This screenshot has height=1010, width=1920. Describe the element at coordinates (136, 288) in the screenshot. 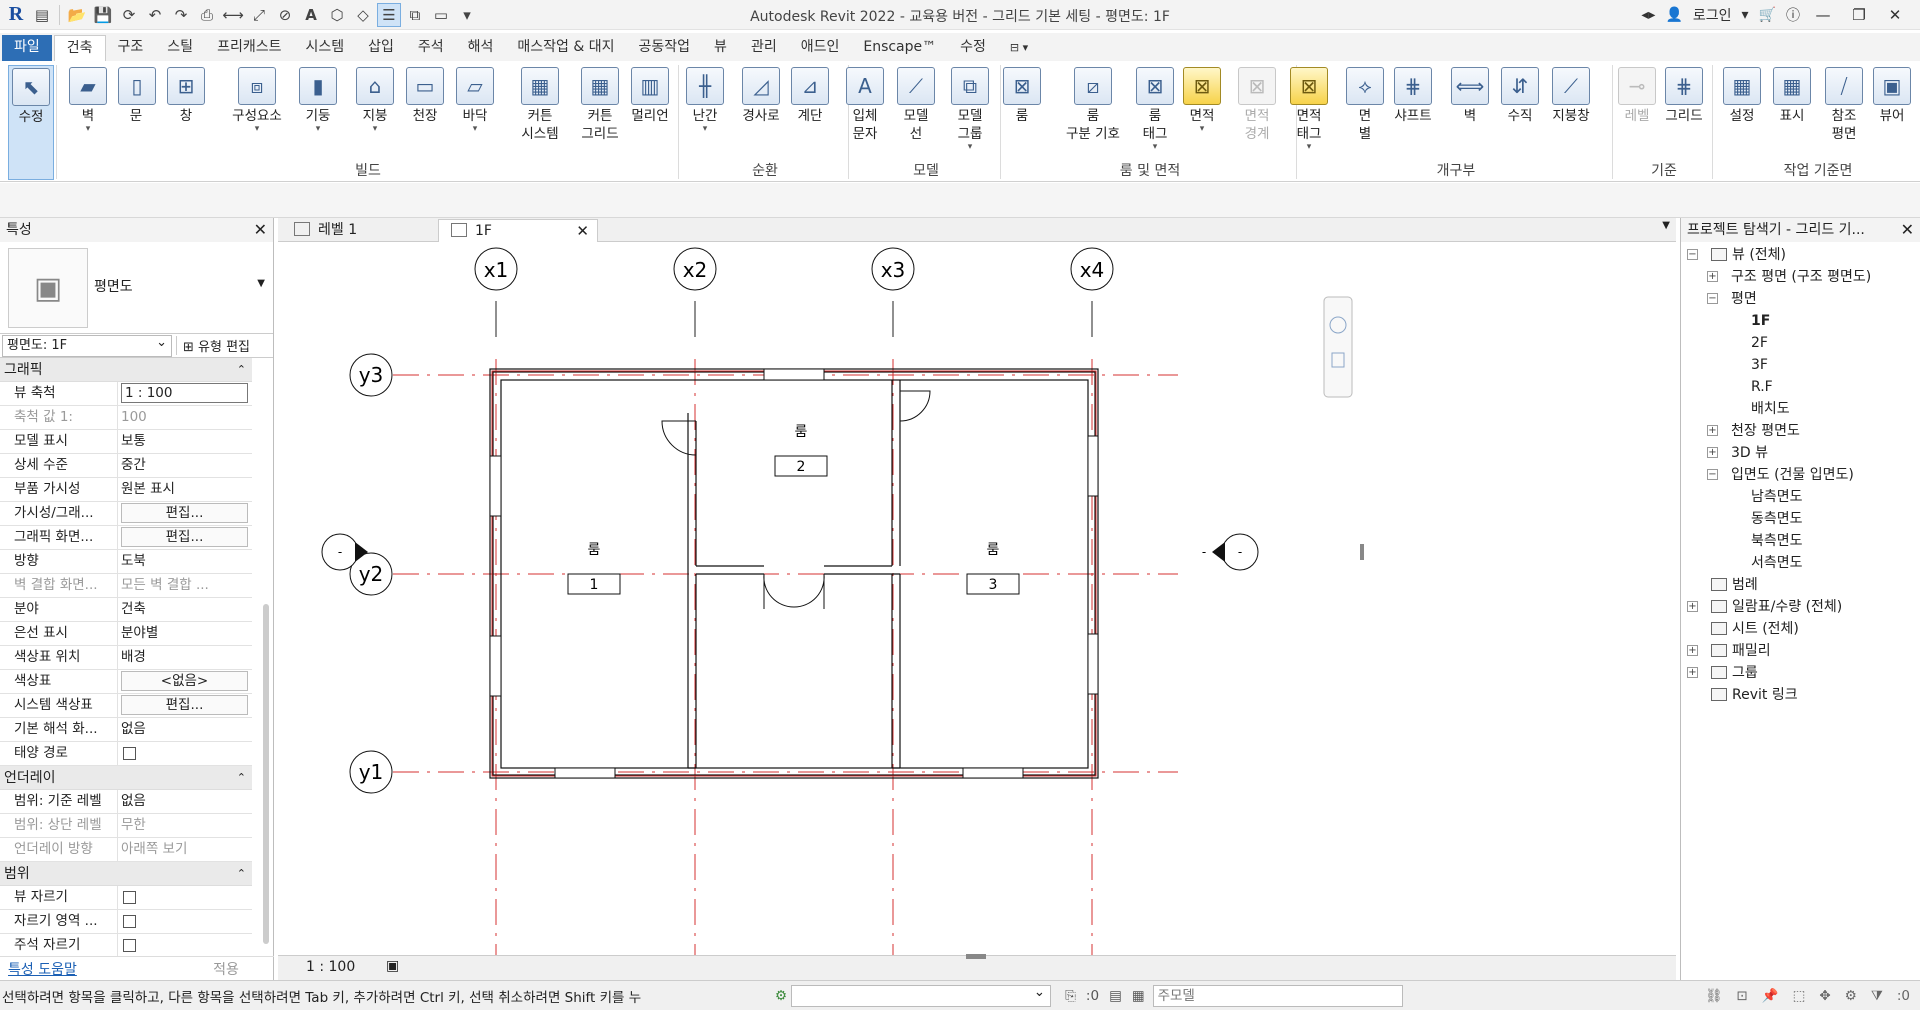

I see `type-selector: ▣ 평면도 ▼` at that location.